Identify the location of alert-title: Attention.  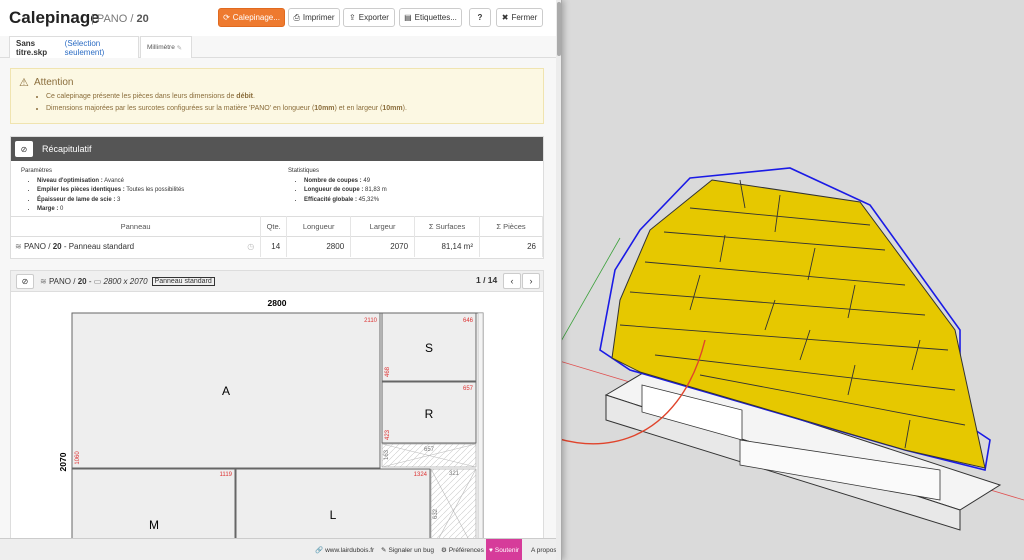
(54, 82).